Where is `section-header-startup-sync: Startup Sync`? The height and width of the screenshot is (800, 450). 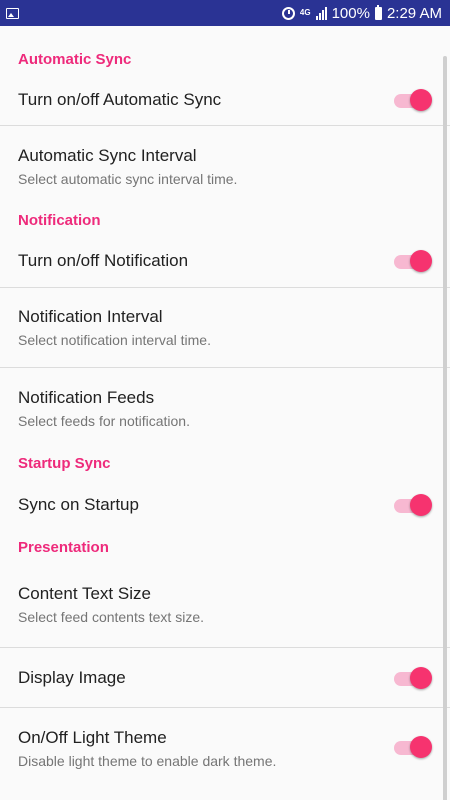 section-header-startup-sync: Startup Sync is located at coordinates (64, 463).